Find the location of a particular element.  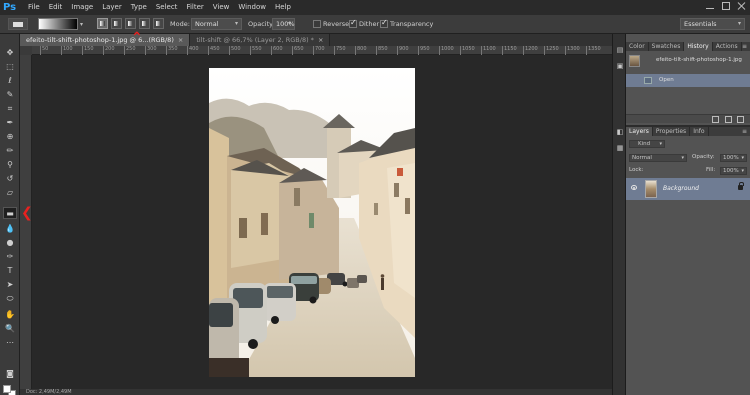

crop-tool-icon: ⌗ is located at coordinates (10, 109).